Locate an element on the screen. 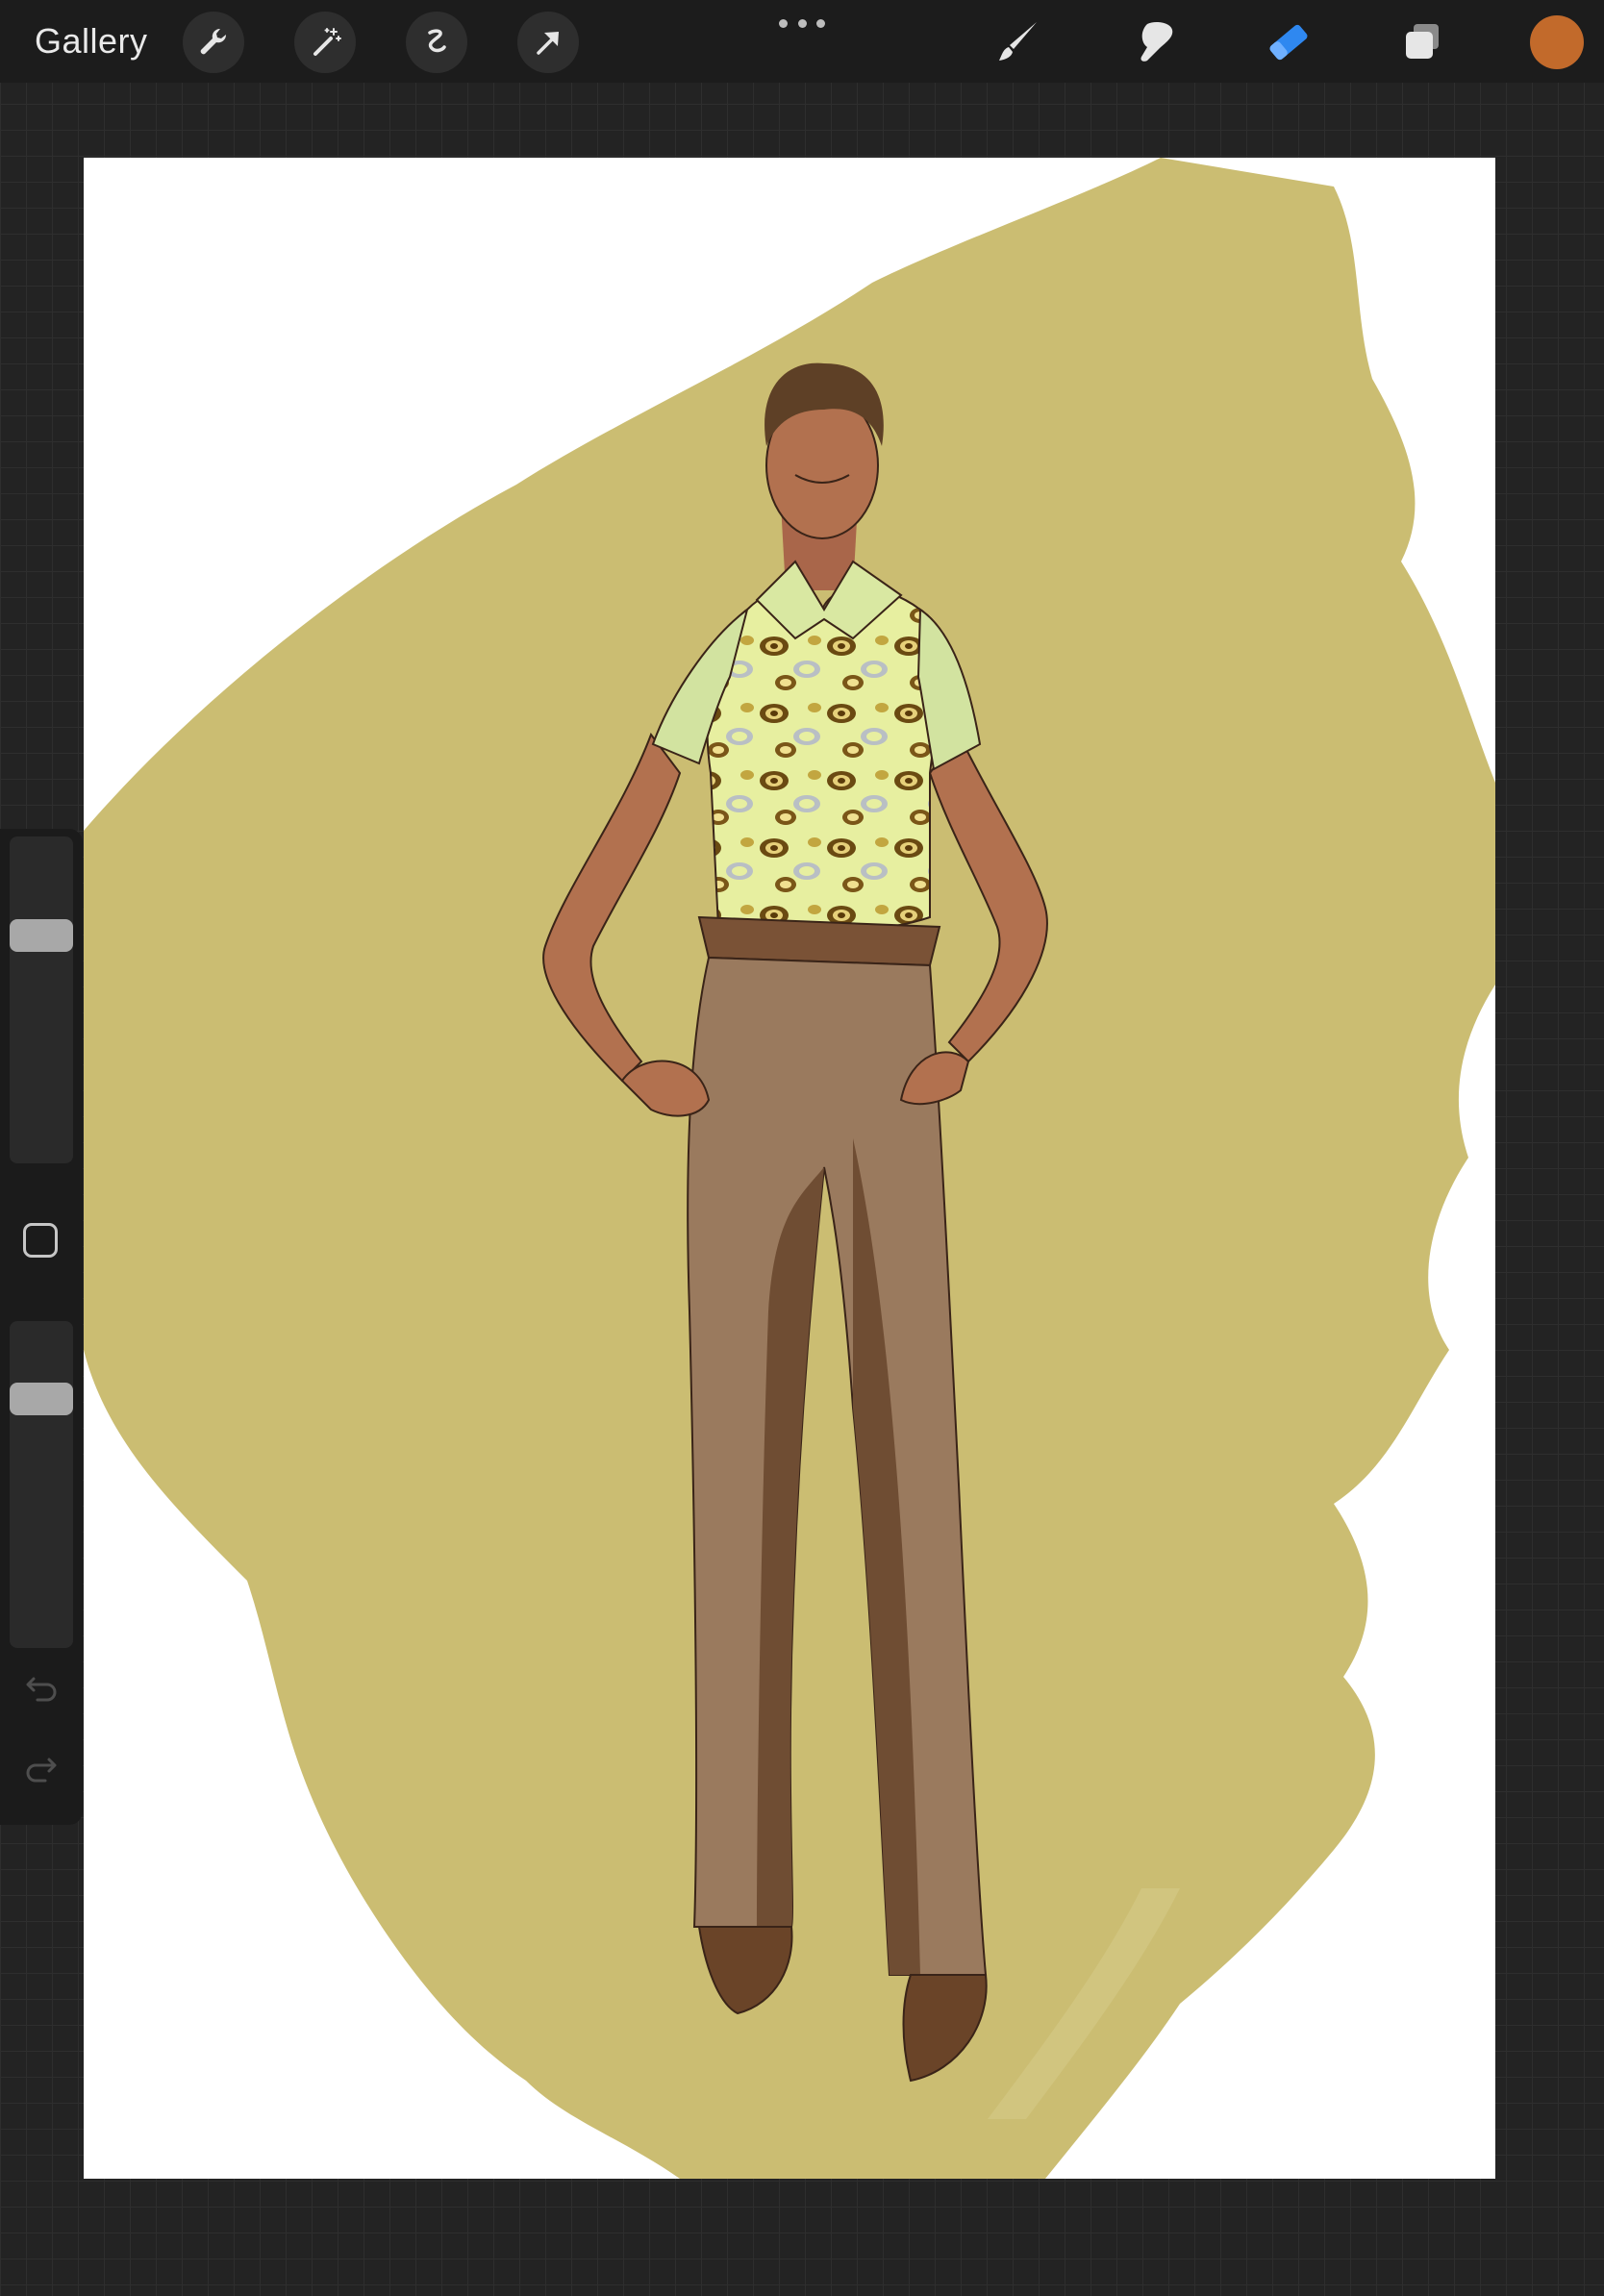  left-sidebar is located at coordinates (41, 1327).